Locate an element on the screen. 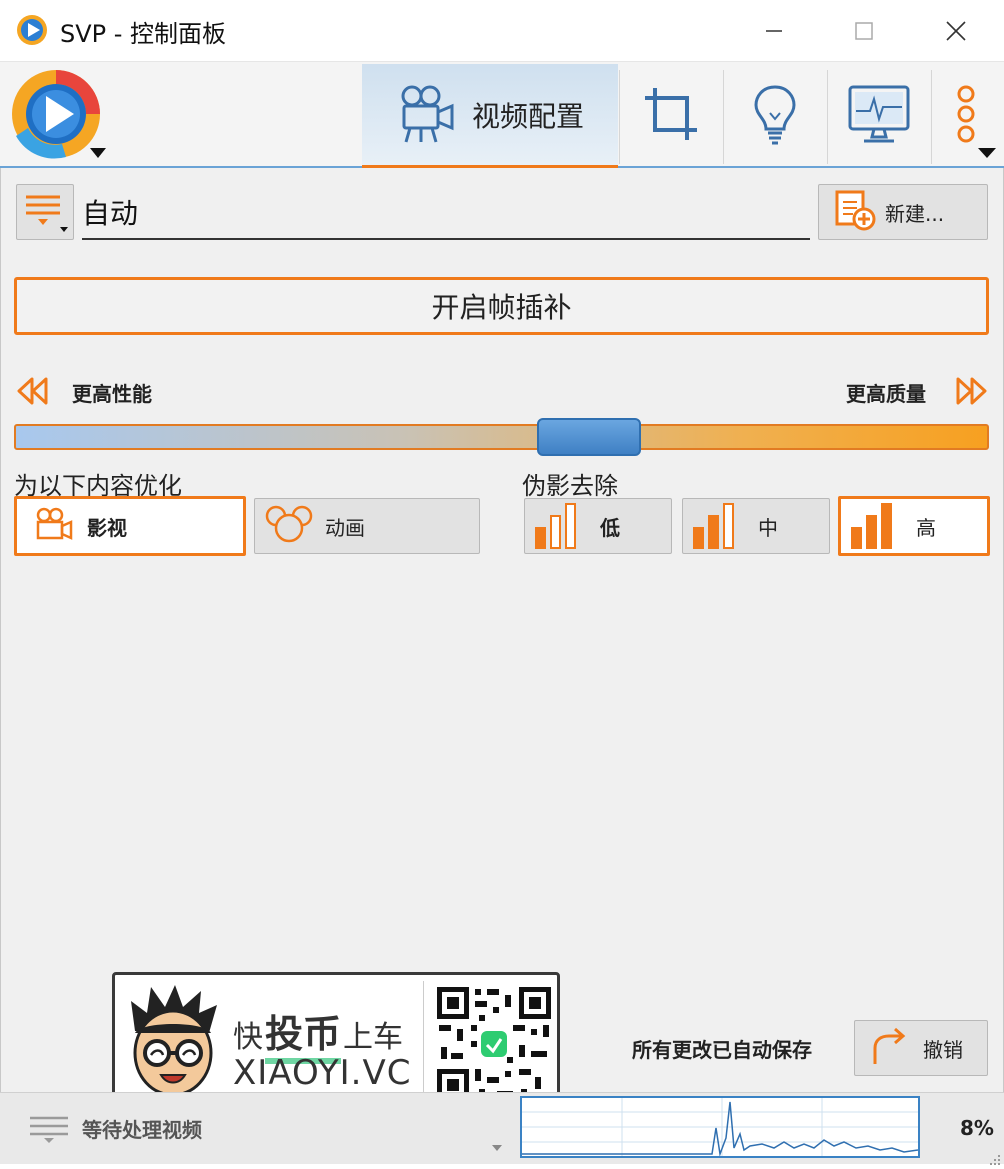  watermark-text1: 快 is located at coordinates (248, 1037).